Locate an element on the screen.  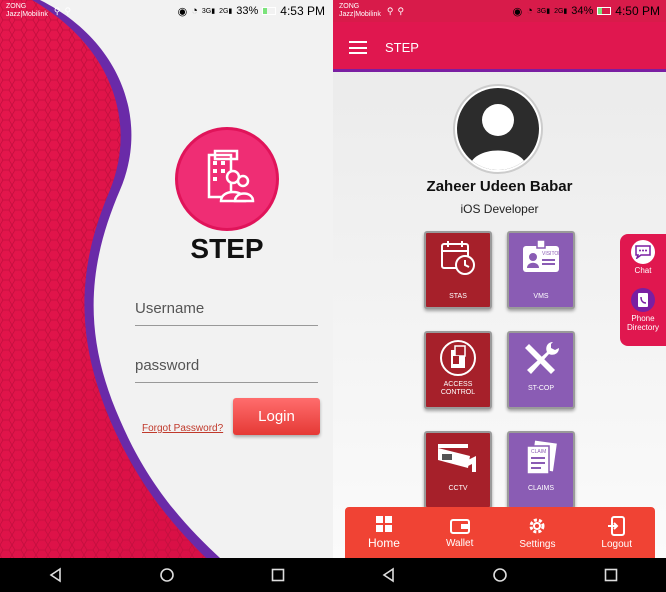
tile-access-control: ACCESS CONTROL is located at coordinates (458, 370).